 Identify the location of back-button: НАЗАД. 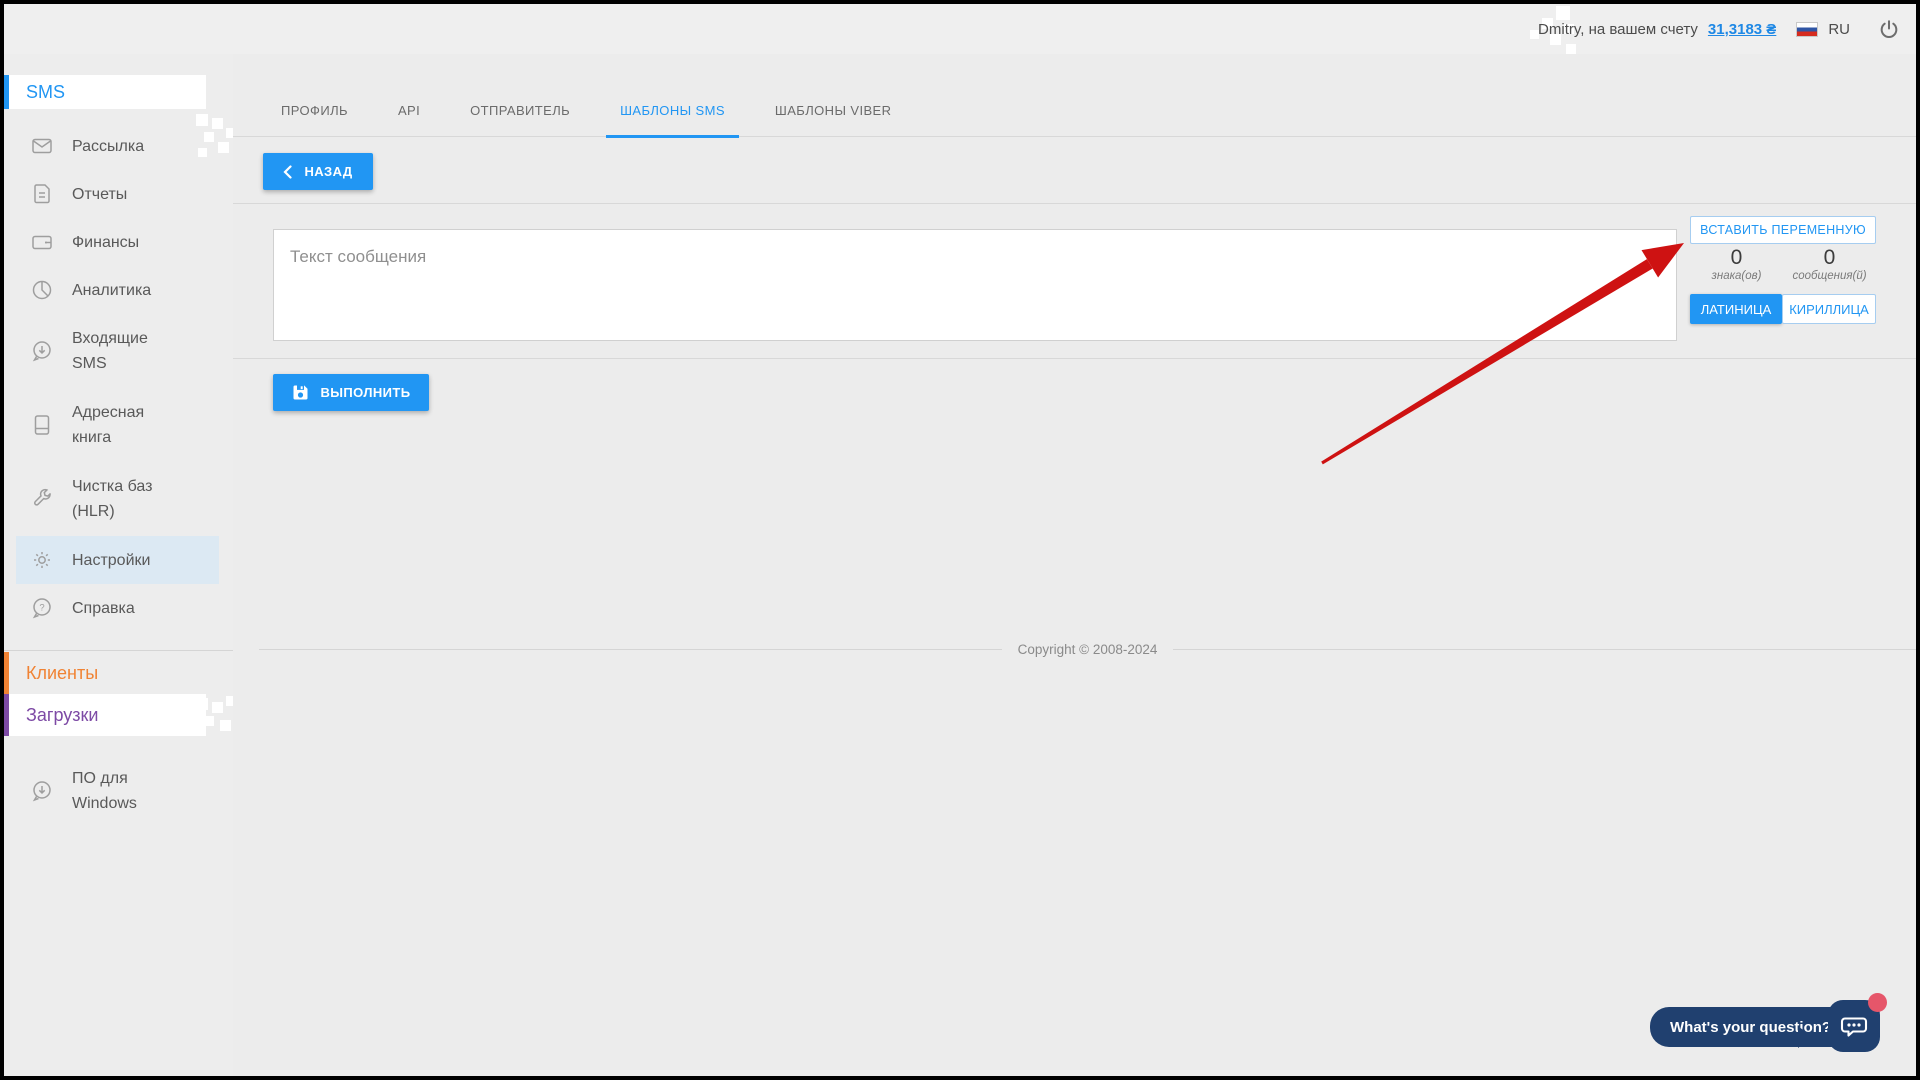
(318, 171).